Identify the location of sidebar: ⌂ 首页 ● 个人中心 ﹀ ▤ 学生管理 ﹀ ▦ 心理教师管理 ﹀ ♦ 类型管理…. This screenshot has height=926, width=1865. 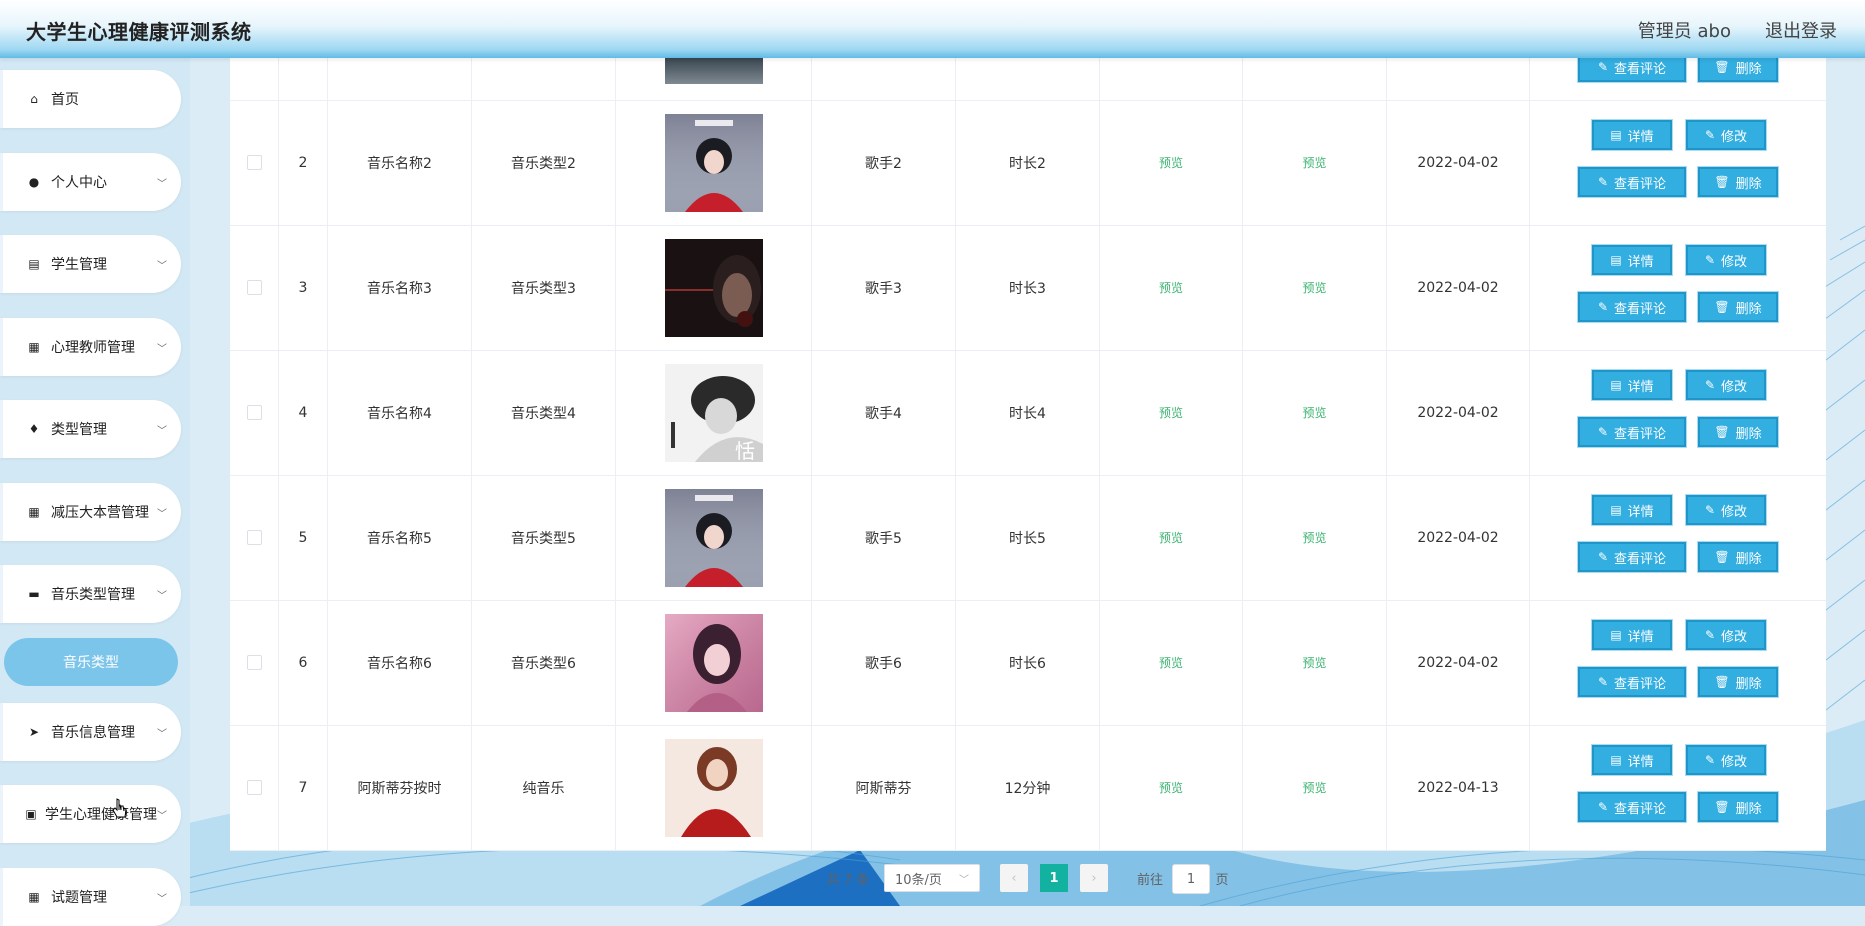
(95, 492).